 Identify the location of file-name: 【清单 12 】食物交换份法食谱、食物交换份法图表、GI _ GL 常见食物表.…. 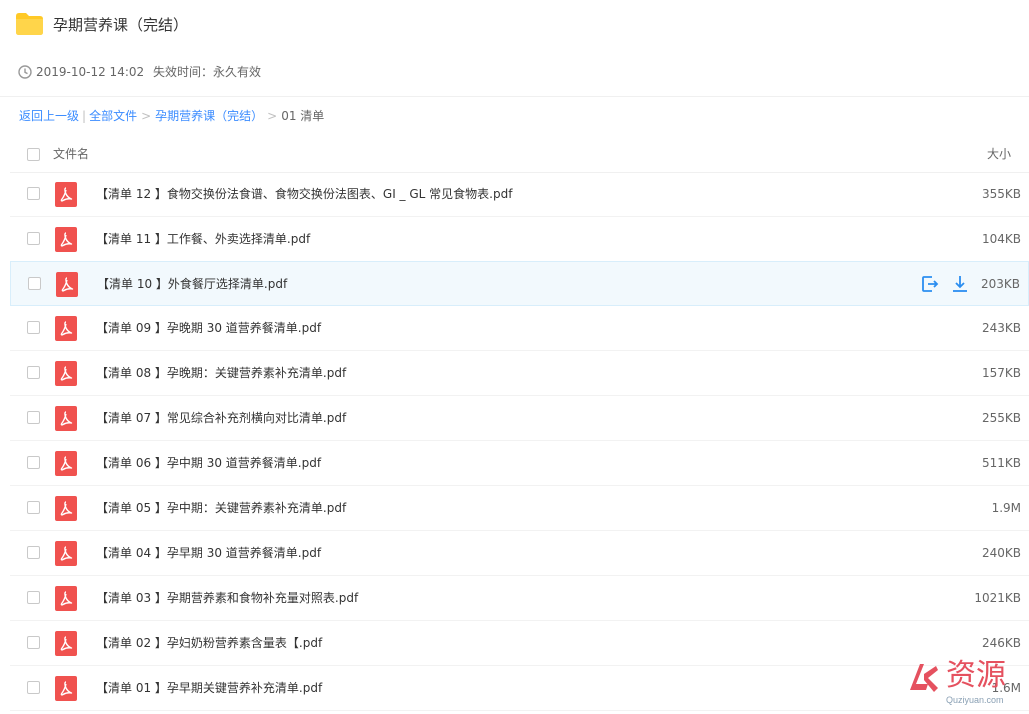
(304, 194).